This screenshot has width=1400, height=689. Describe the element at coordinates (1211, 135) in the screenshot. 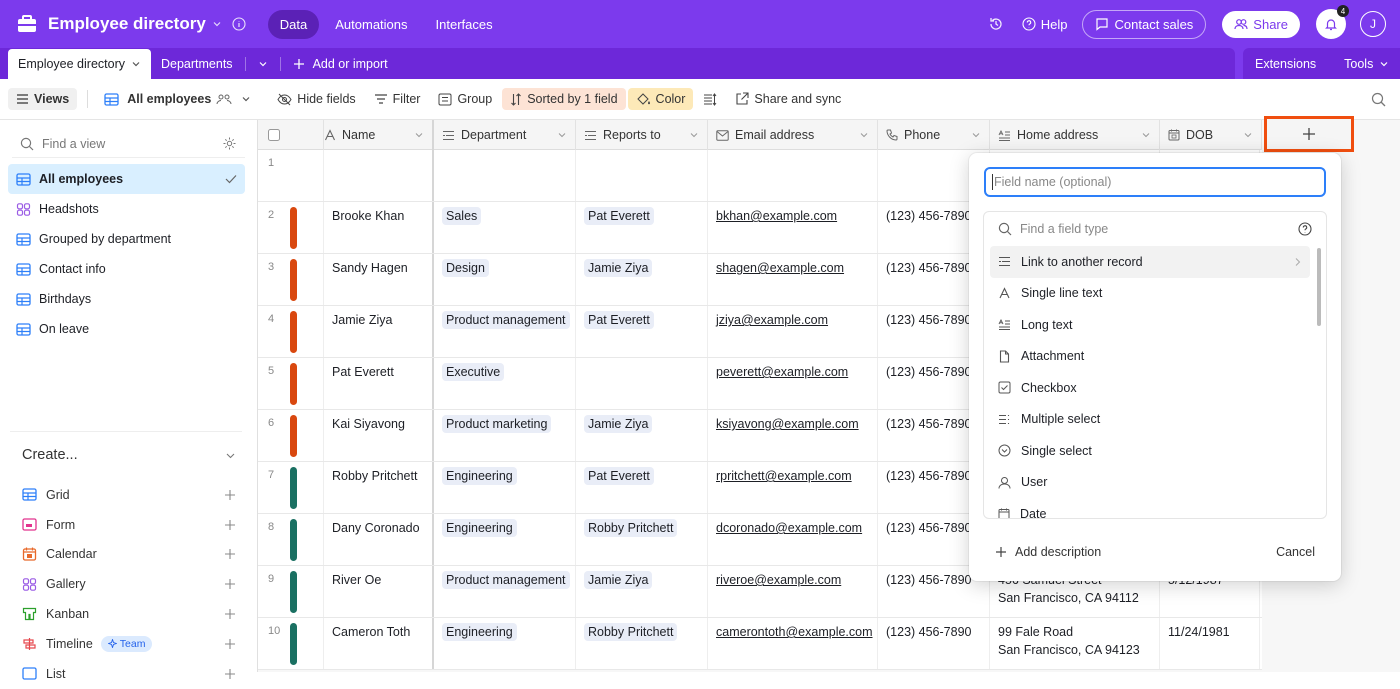

I see `column-header-dob: DOB` at that location.